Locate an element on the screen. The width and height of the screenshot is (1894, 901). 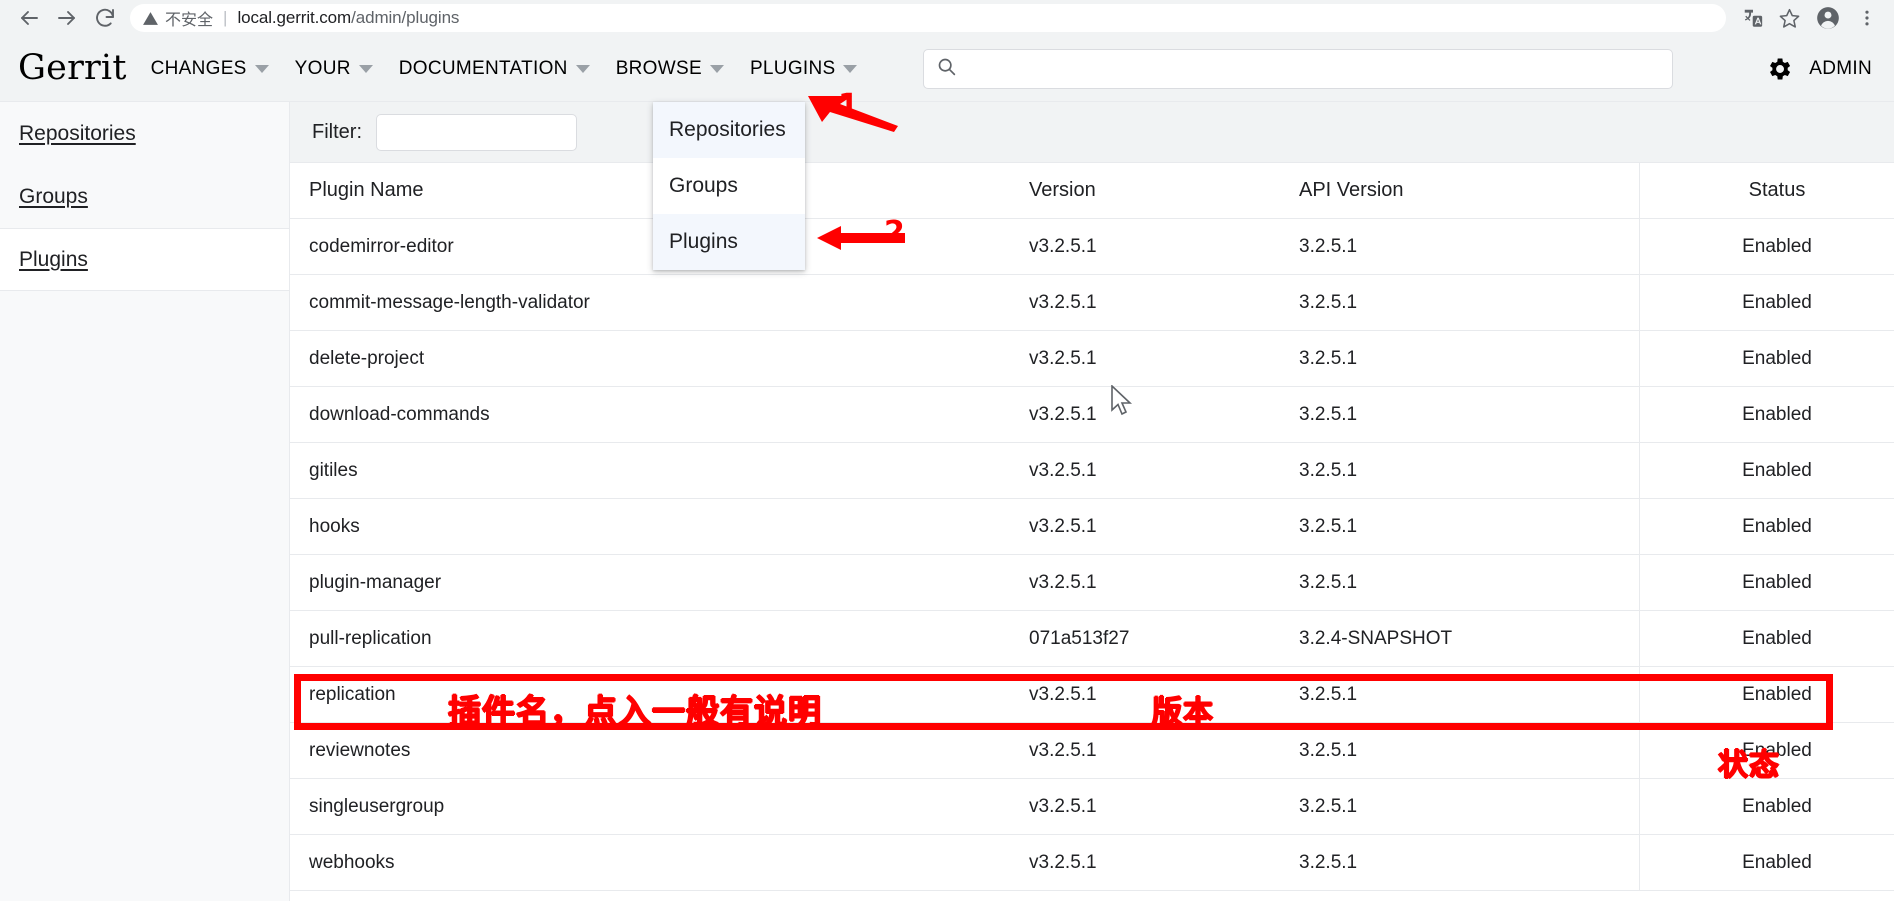
browse-dropdown-menu: Repositories Groups Plugins is located at coordinates (729, 186).